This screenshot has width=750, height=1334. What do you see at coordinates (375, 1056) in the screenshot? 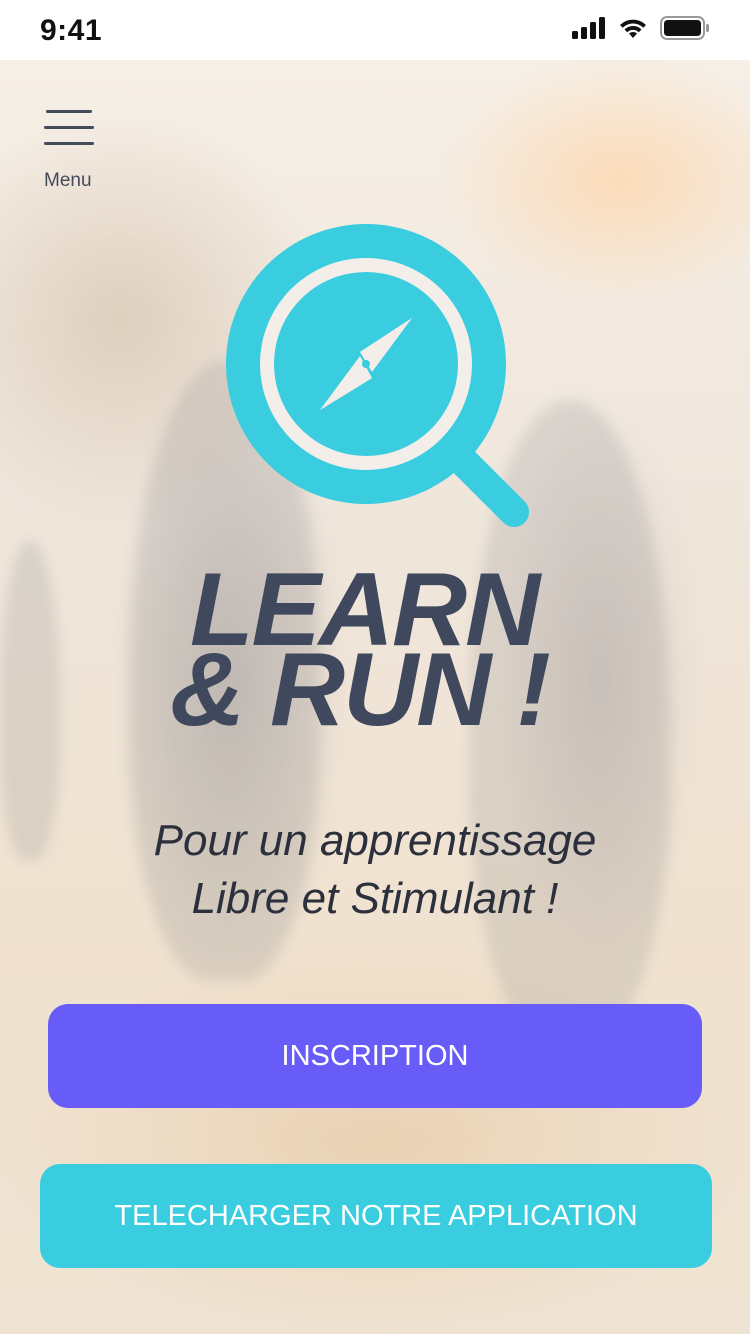
I see `inscription-button: INSCRIPTION` at bounding box center [375, 1056].